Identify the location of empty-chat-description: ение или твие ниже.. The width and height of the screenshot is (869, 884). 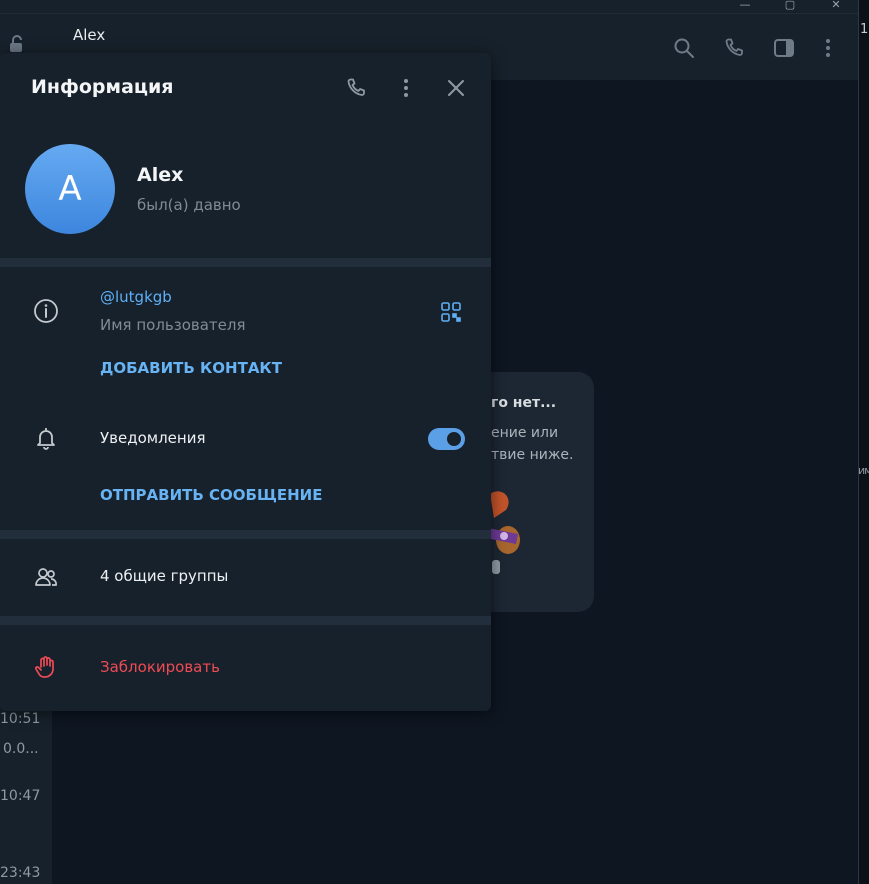
(532, 444).